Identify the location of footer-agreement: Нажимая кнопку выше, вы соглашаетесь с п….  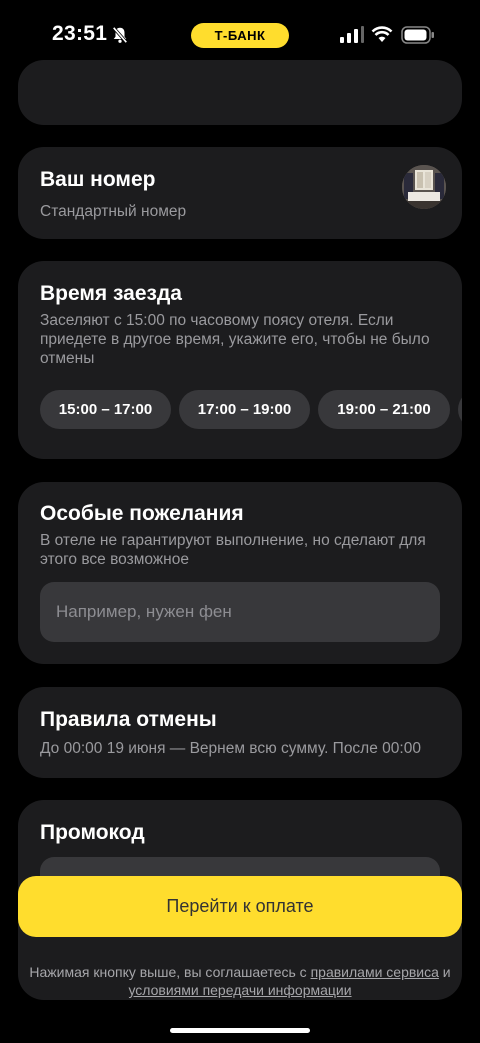
(240, 981).